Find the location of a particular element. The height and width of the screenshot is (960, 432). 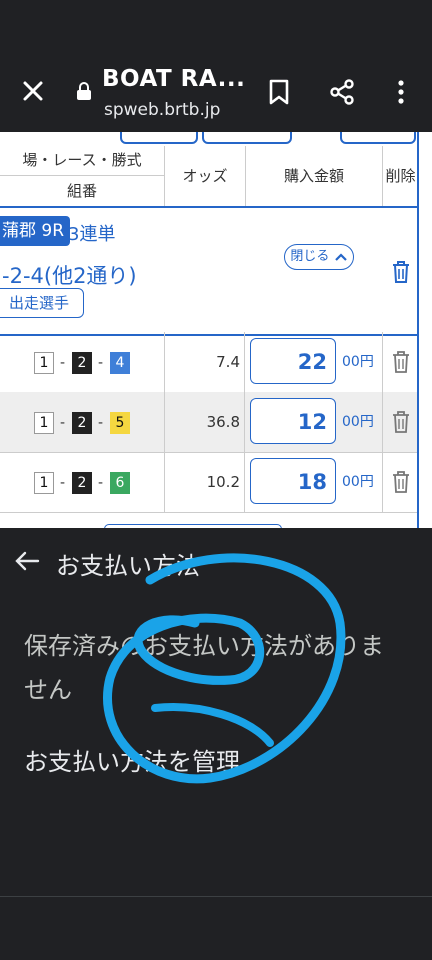

no-payment-message: 保存済みのお支払い方法がありません is located at coordinates (204, 668).